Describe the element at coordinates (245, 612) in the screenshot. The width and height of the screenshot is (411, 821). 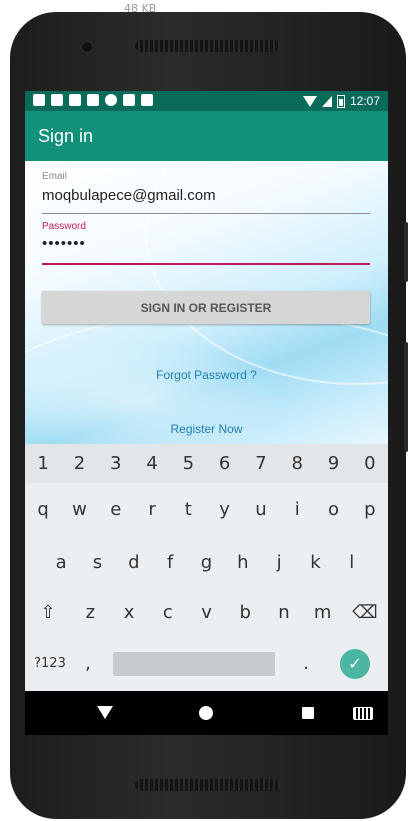
I see `key-b: b` at that location.